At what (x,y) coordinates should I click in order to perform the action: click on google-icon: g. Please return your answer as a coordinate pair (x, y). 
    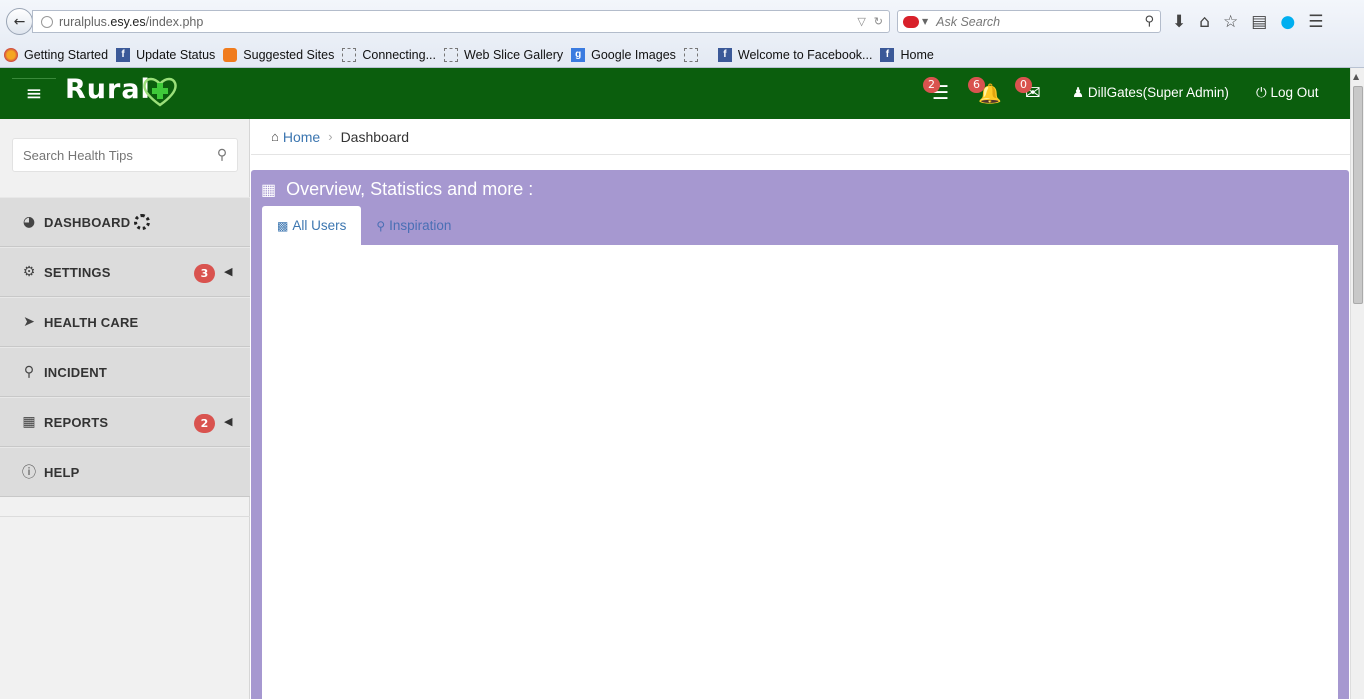
    Looking at the image, I should click on (578, 55).